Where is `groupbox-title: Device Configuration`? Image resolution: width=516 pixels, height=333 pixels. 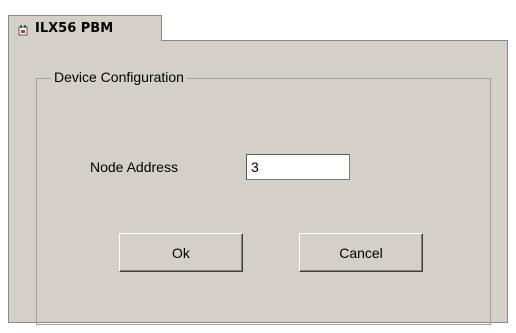 groupbox-title: Device Configuration is located at coordinates (119, 77).